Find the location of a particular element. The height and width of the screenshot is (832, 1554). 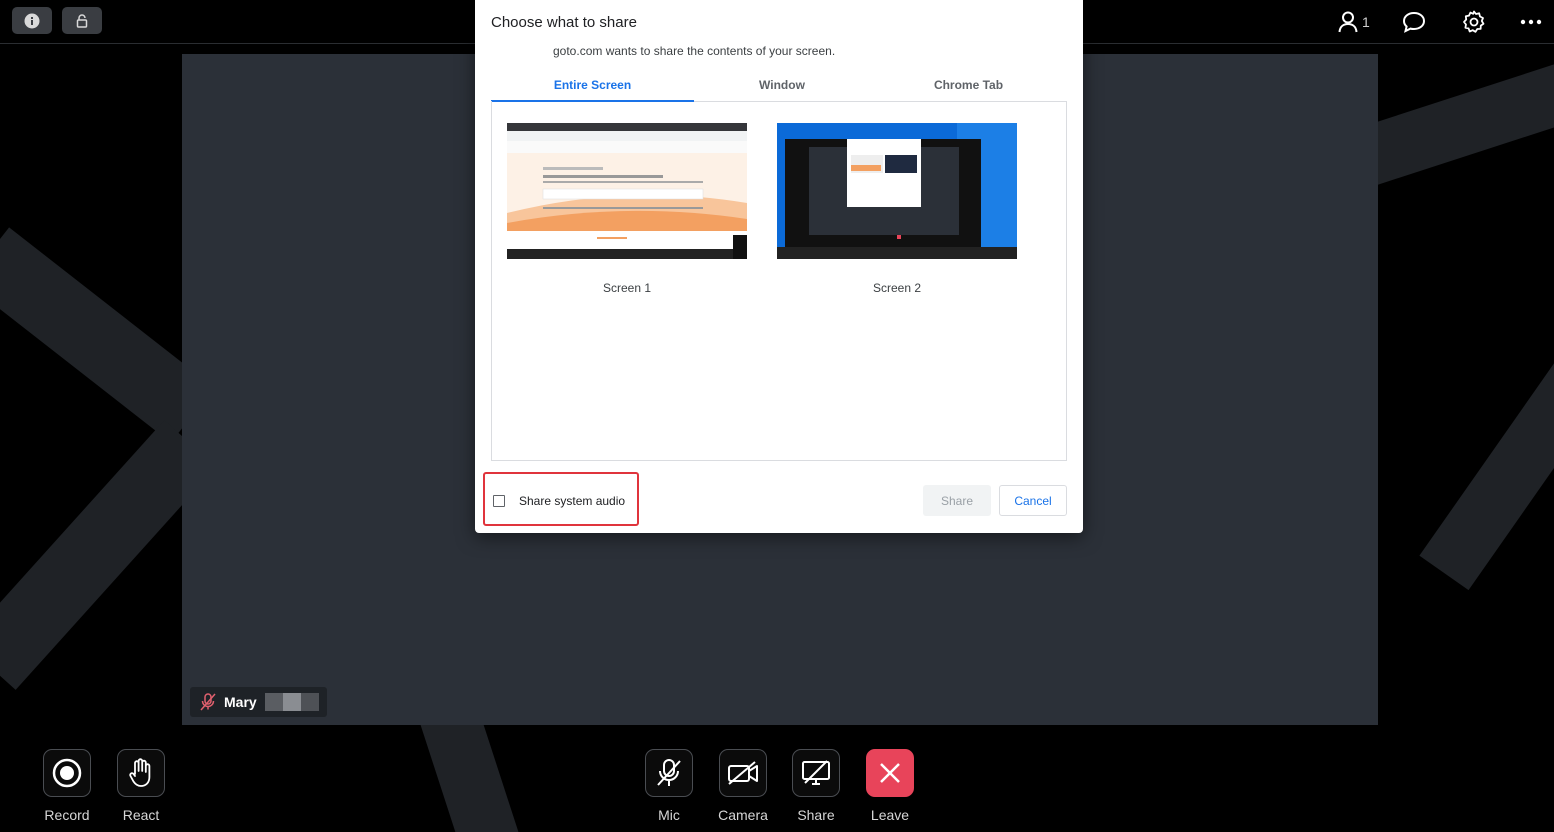

share-button: Share is located at coordinates (957, 500).